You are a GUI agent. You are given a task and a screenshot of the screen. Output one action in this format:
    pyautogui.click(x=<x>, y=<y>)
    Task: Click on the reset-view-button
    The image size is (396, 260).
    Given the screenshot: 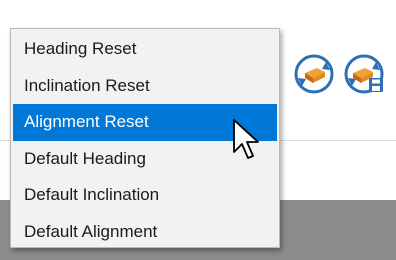 What is the action you would take?
    pyautogui.click(x=314, y=74)
    